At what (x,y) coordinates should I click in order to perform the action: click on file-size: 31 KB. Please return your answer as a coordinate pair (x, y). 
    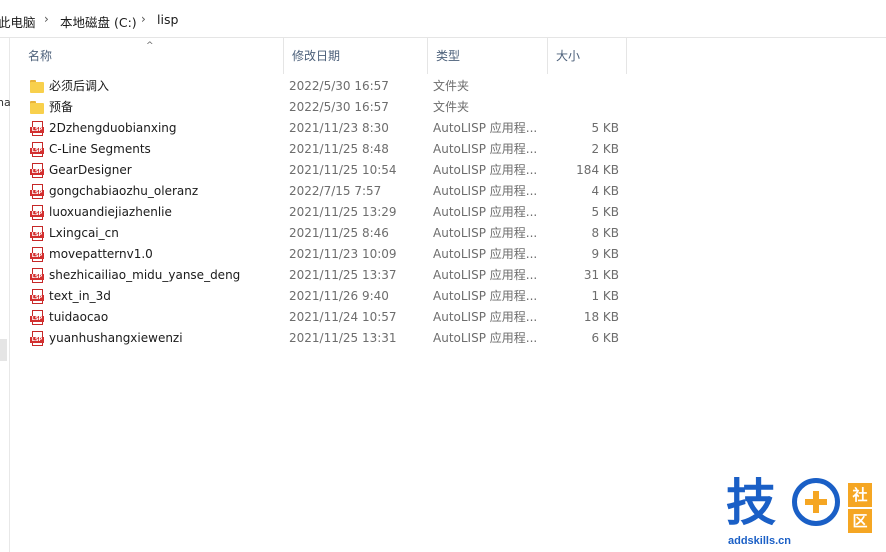
    Looking at the image, I should click on (601, 275).